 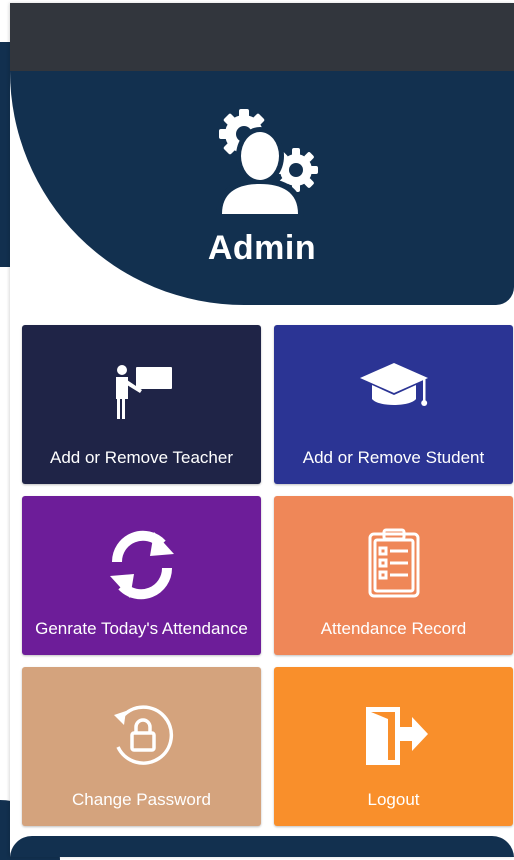 I want to click on logout-button: Logout, so click(x=393, y=746).